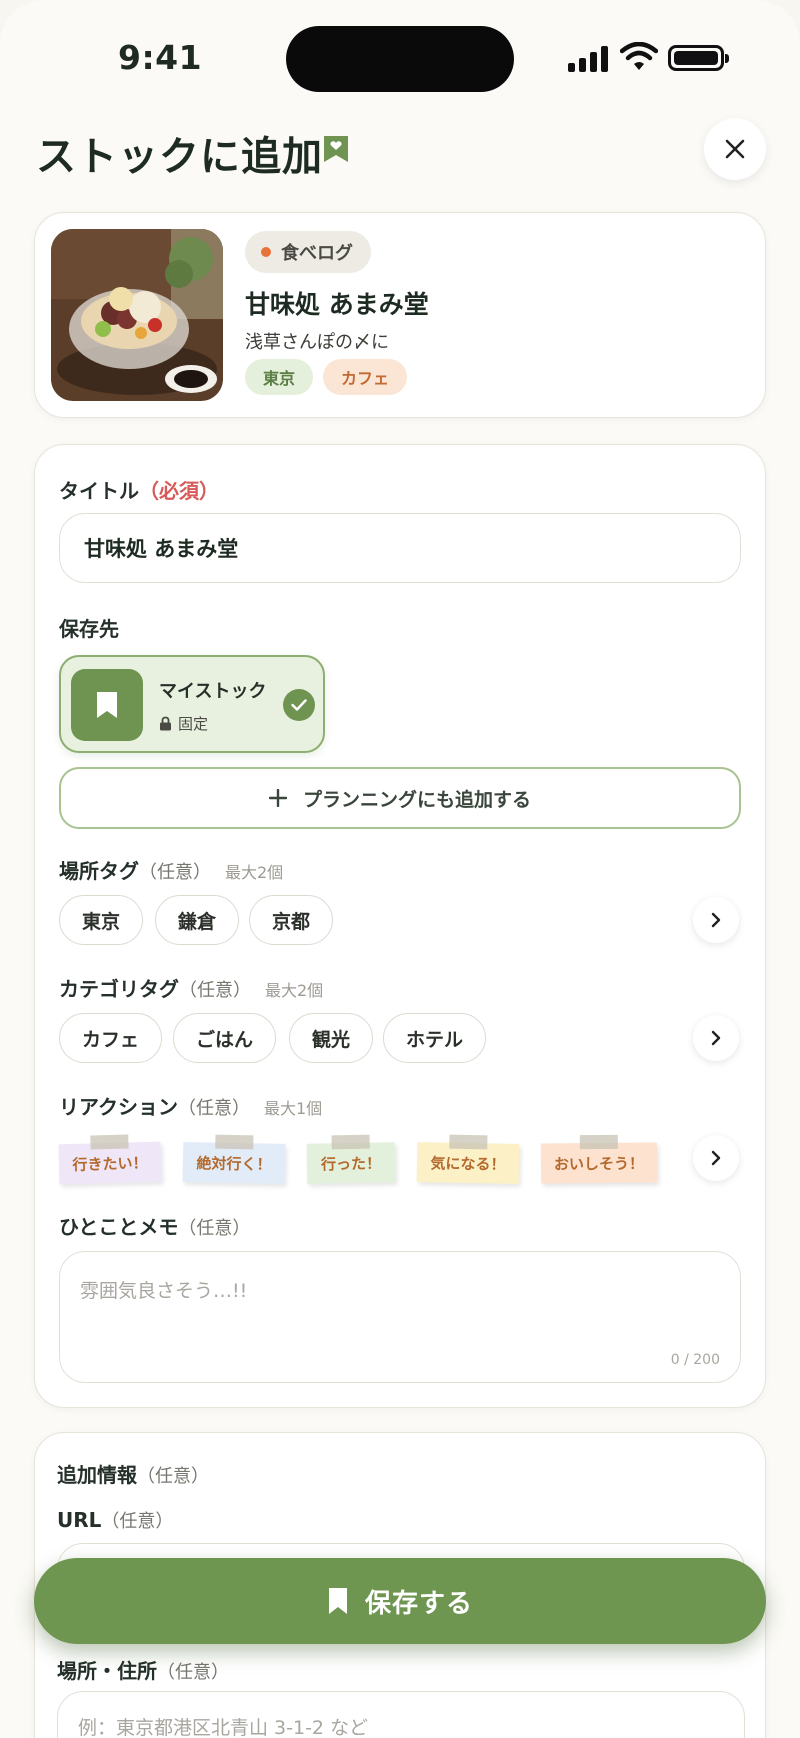  I want to click on source-dot, so click(266, 252).